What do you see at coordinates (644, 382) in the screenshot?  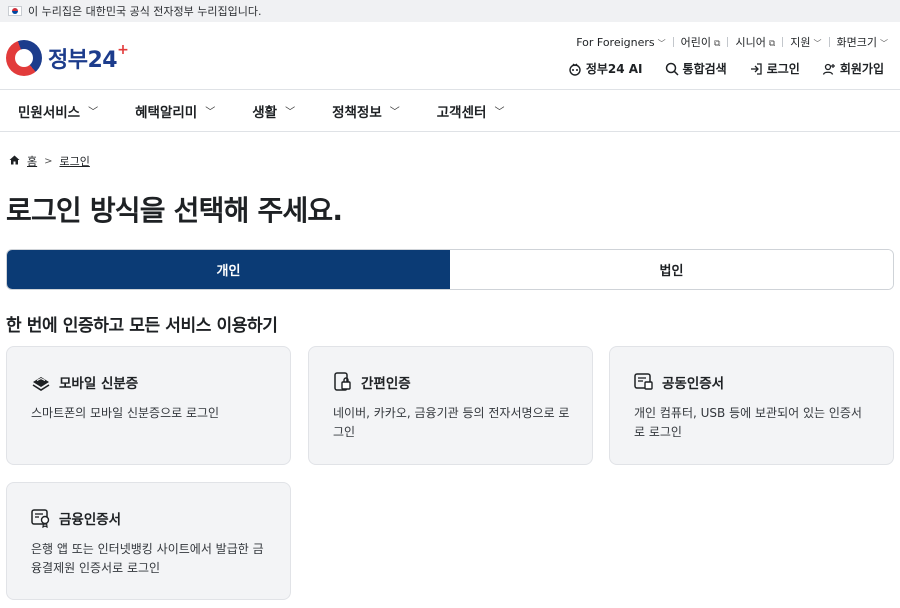 I see `joint-certificate-icon` at bounding box center [644, 382].